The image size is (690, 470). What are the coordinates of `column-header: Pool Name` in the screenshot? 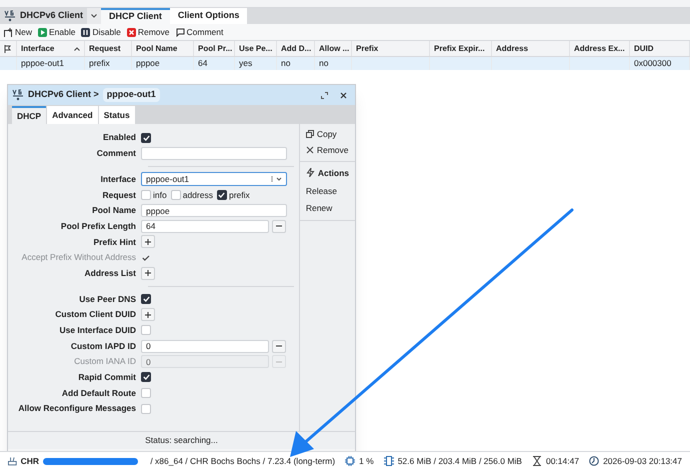 It's located at (163, 48).